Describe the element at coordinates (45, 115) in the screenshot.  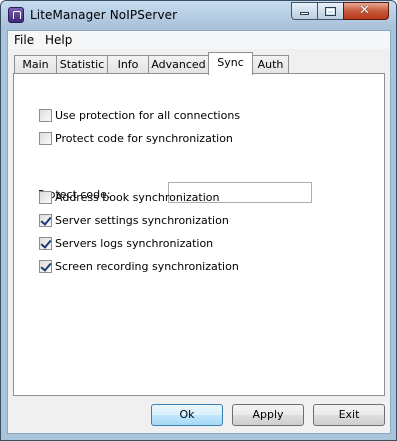
I see `use-protection-checkbox` at that location.